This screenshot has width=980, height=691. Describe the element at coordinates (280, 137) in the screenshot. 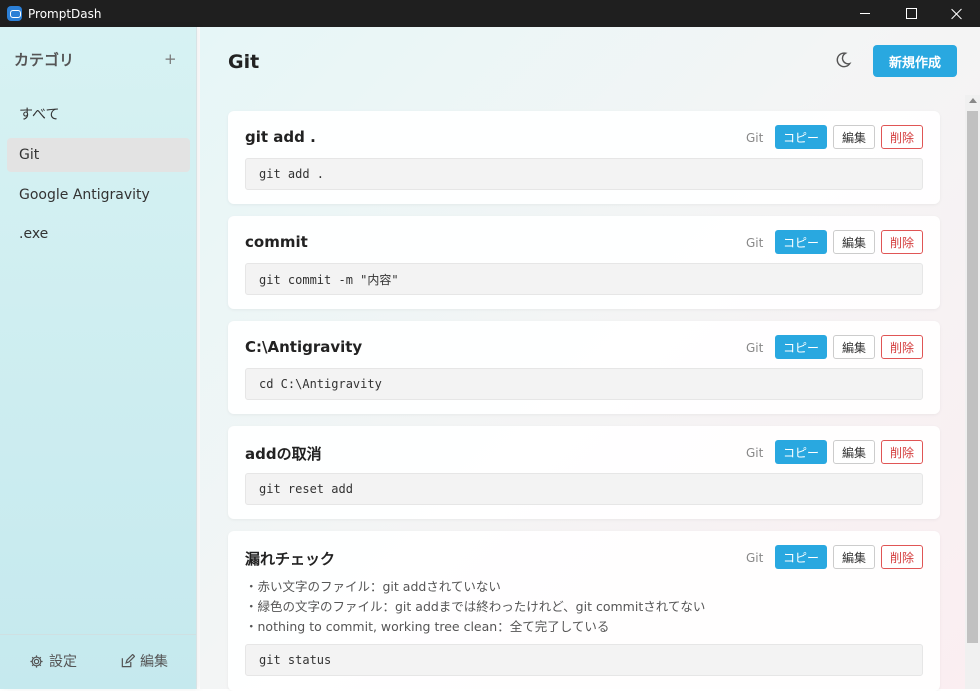

I see `card-title: git add .` at that location.